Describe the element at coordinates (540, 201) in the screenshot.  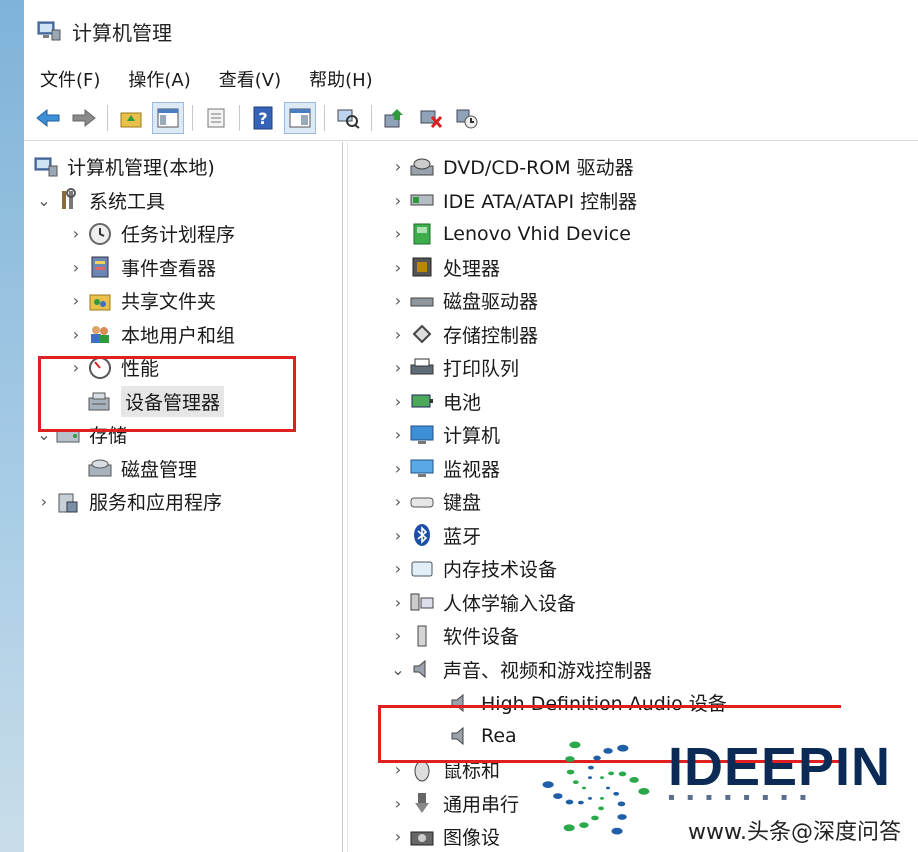
I see `device-category-label: IDE ATA/ATAPI 控制器` at that location.